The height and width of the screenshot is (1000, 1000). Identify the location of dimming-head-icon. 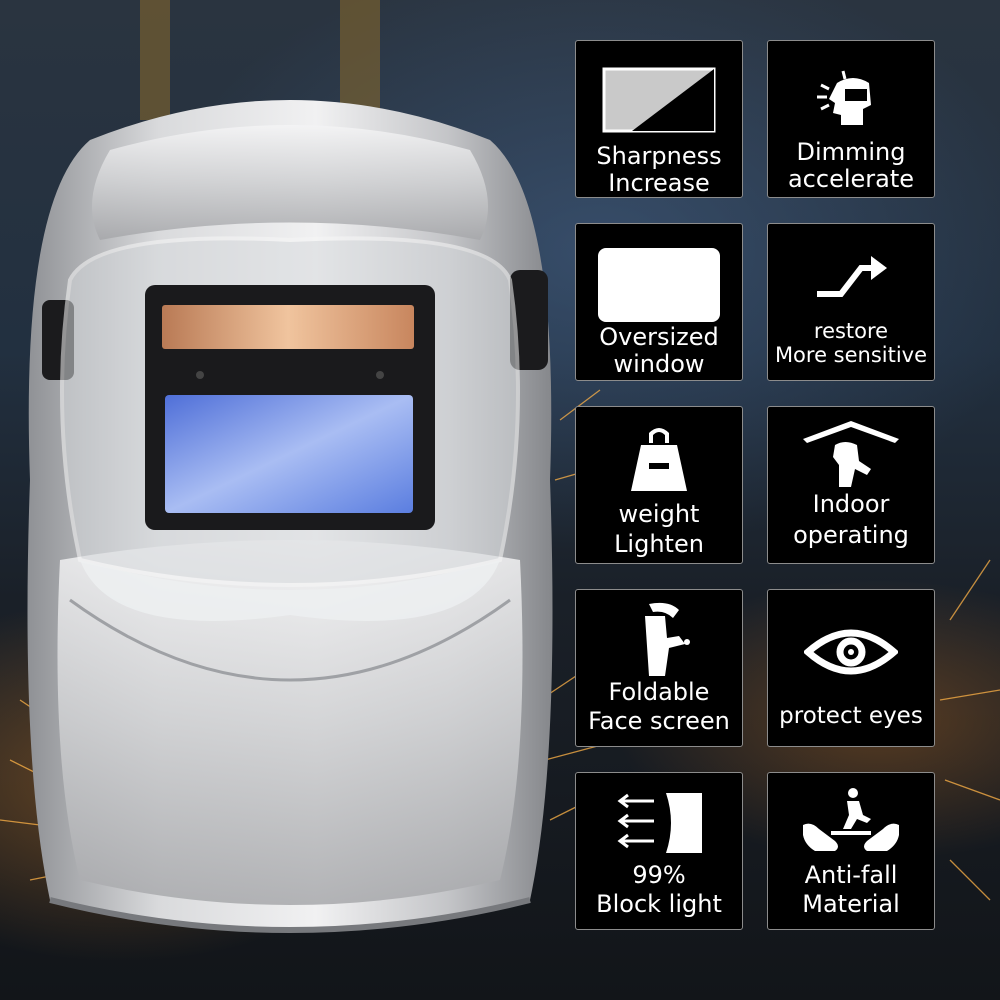
(851, 101).